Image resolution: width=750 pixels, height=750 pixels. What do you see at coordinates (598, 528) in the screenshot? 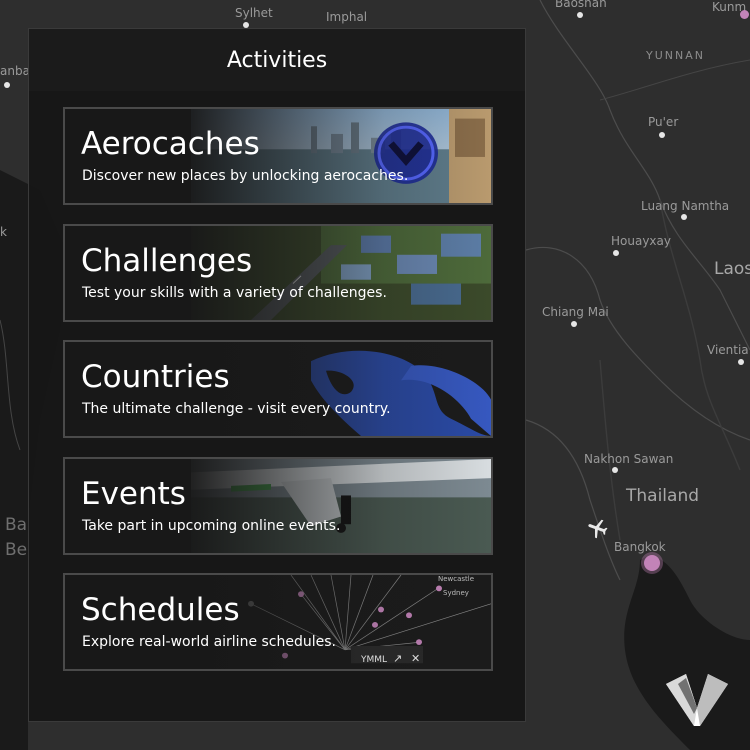
I see `airplane-icon` at bounding box center [598, 528].